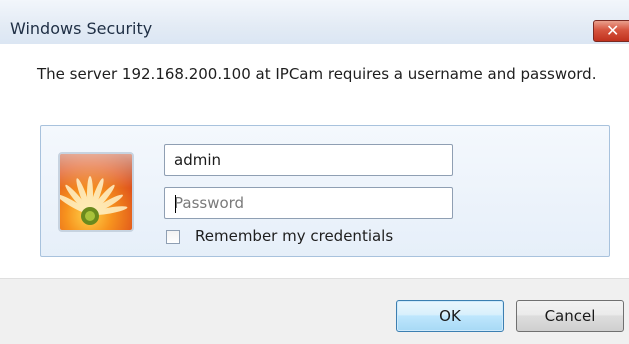 The height and width of the screenshot is (344, 629). Describe the element at coordinates (96, 192) in the screenshot. I see `user-tile-flower-icon` at that location.